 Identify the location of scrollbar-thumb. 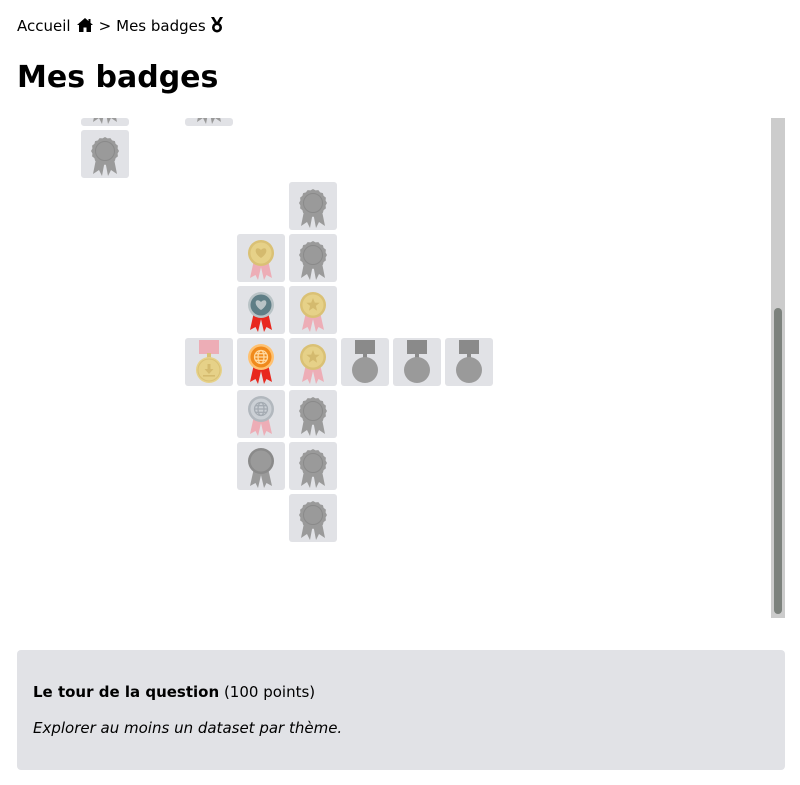
(778, 461).